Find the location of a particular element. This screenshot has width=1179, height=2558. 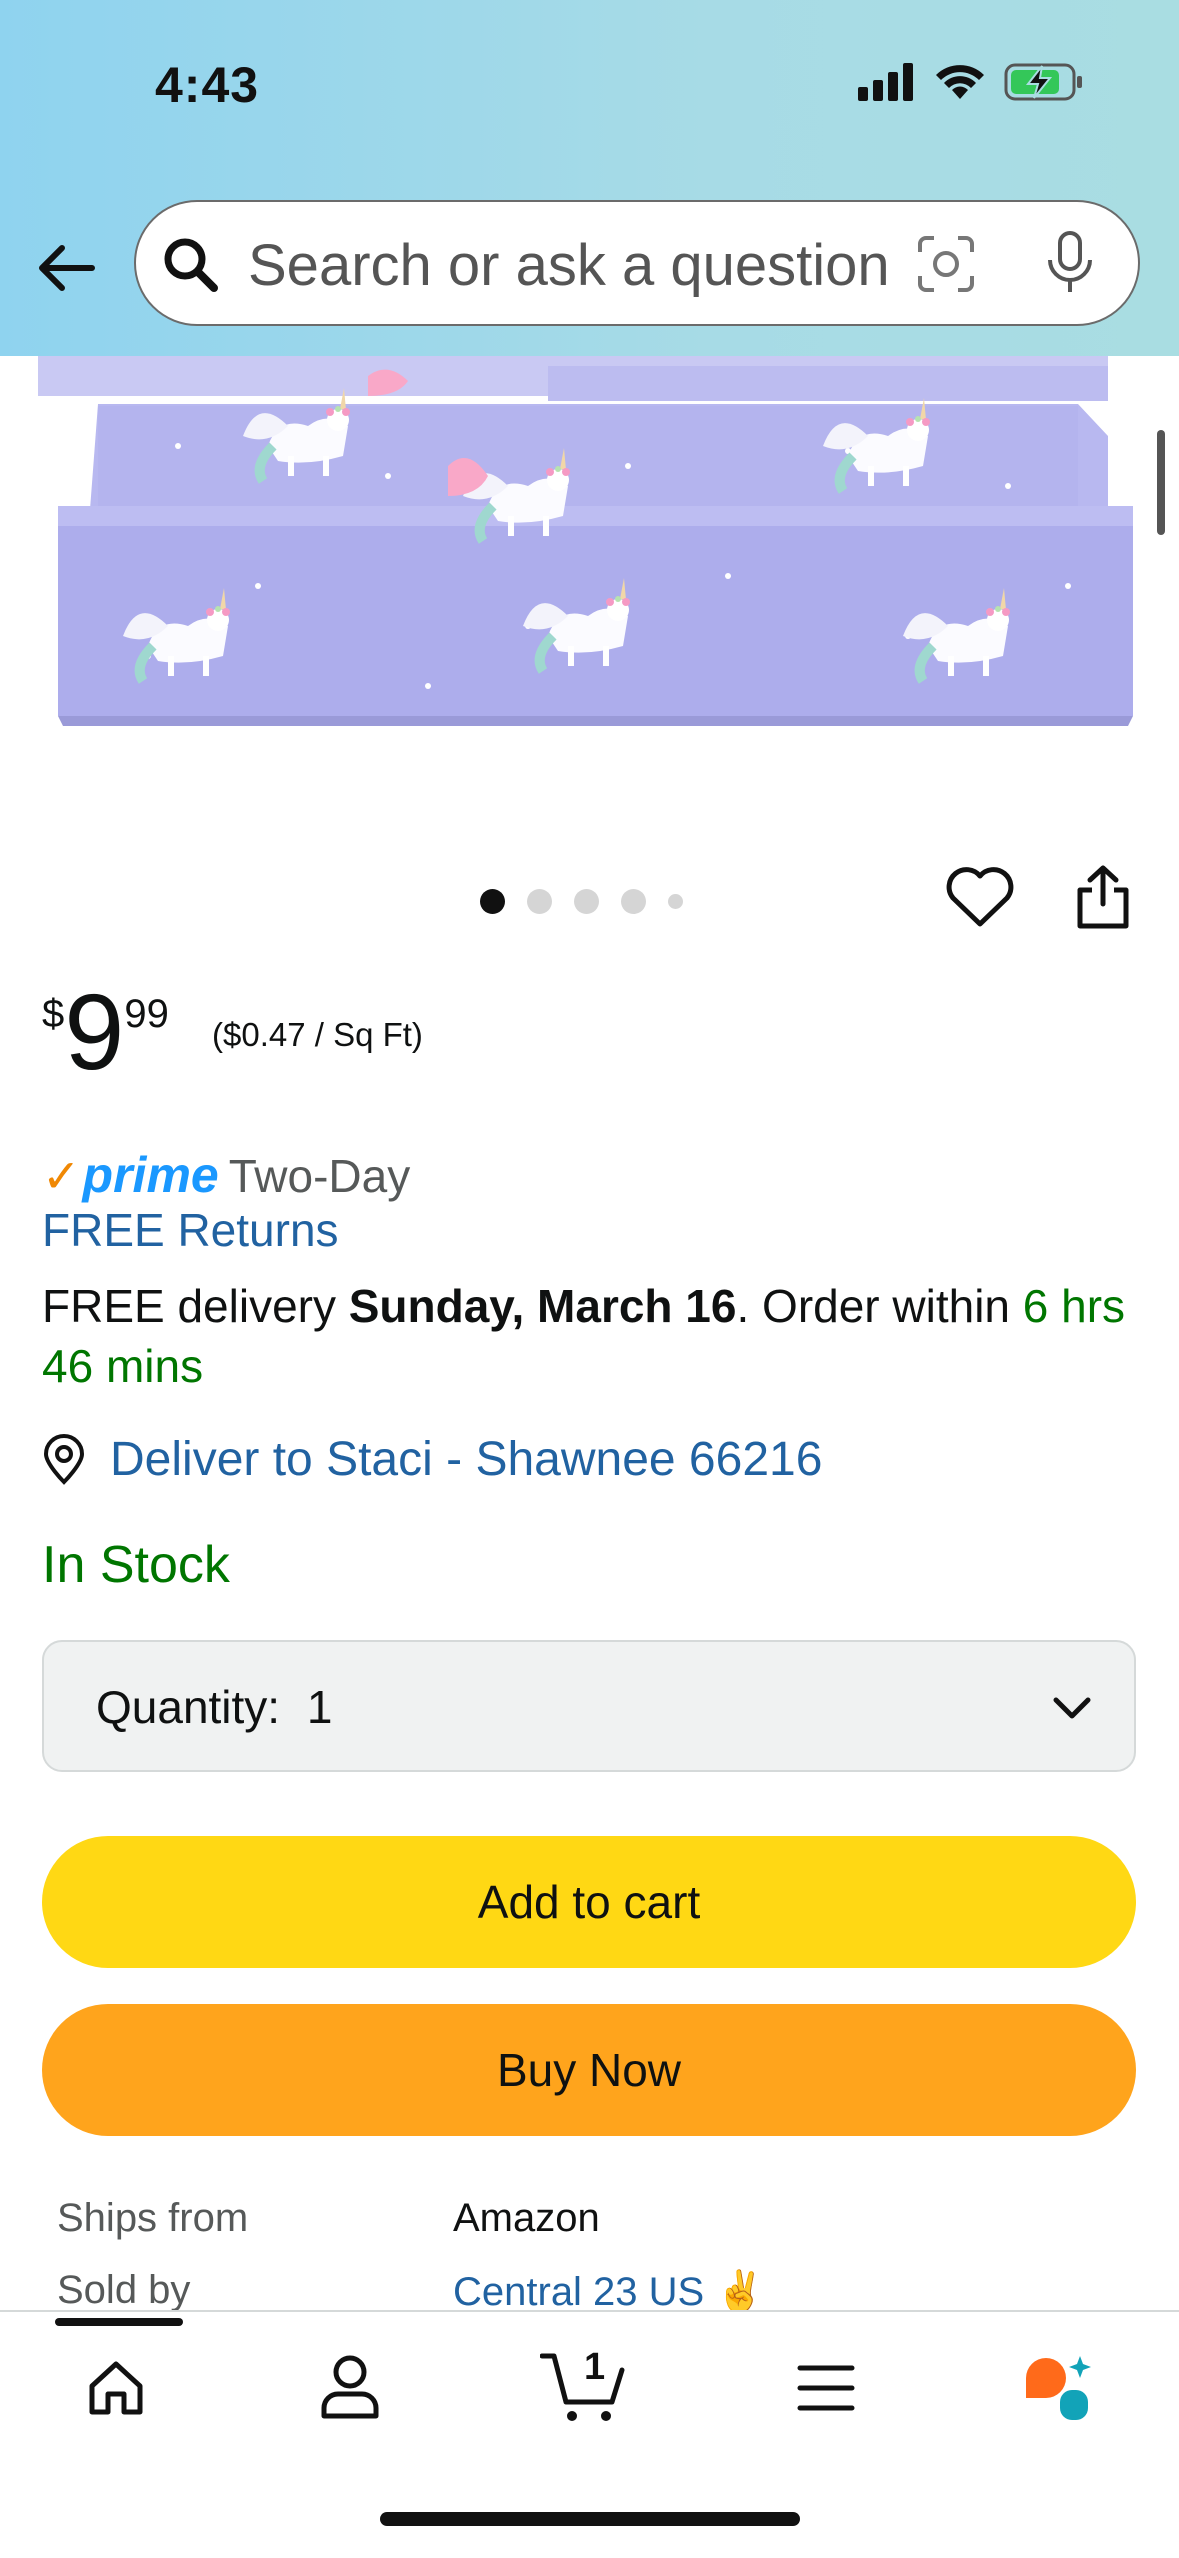

image-carousel-dots is located at coordinates (581, 901).